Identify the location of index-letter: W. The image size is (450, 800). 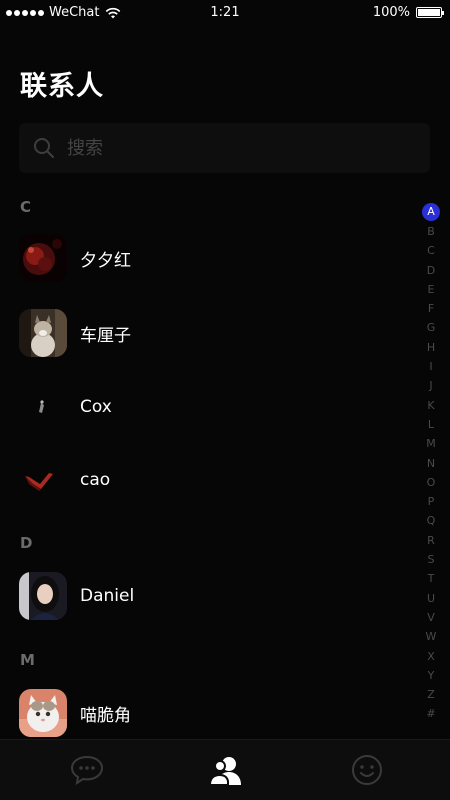
(431, 636).